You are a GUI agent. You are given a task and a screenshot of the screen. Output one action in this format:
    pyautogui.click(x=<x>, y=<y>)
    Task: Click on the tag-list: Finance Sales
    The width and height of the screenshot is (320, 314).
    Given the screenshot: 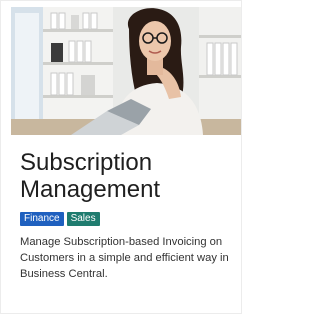 What is the action you would take?
    pyautogui.click(x=60, y=219)
    